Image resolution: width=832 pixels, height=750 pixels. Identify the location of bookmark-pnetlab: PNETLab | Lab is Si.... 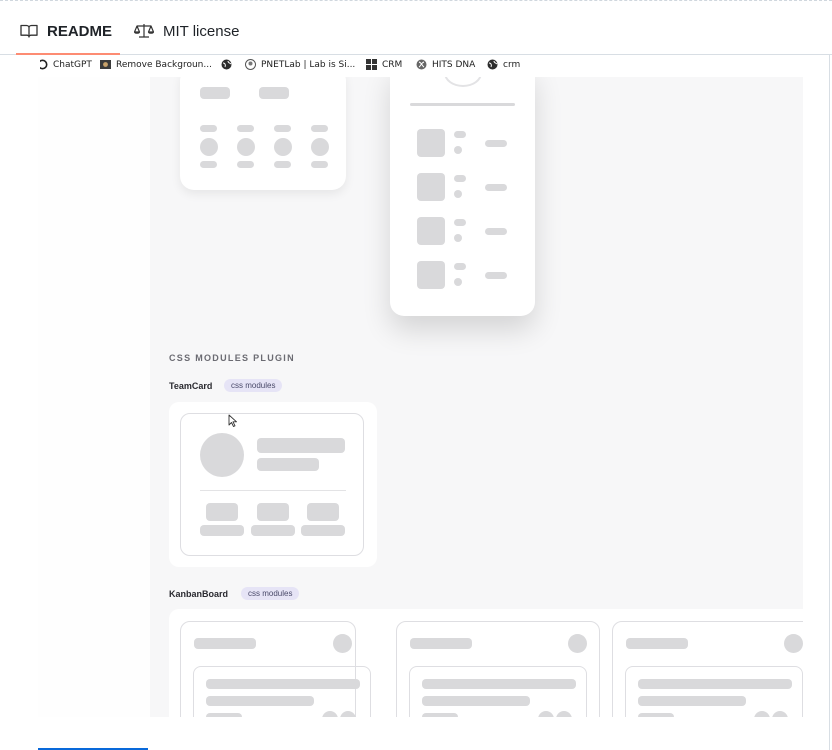
(300, 64).